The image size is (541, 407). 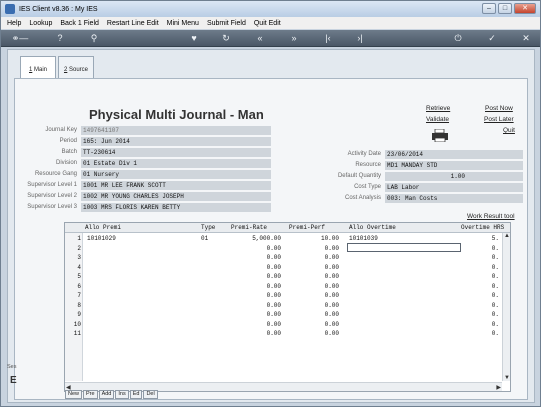 I want to click on minimize-button: –, so click(x=489, y=8).